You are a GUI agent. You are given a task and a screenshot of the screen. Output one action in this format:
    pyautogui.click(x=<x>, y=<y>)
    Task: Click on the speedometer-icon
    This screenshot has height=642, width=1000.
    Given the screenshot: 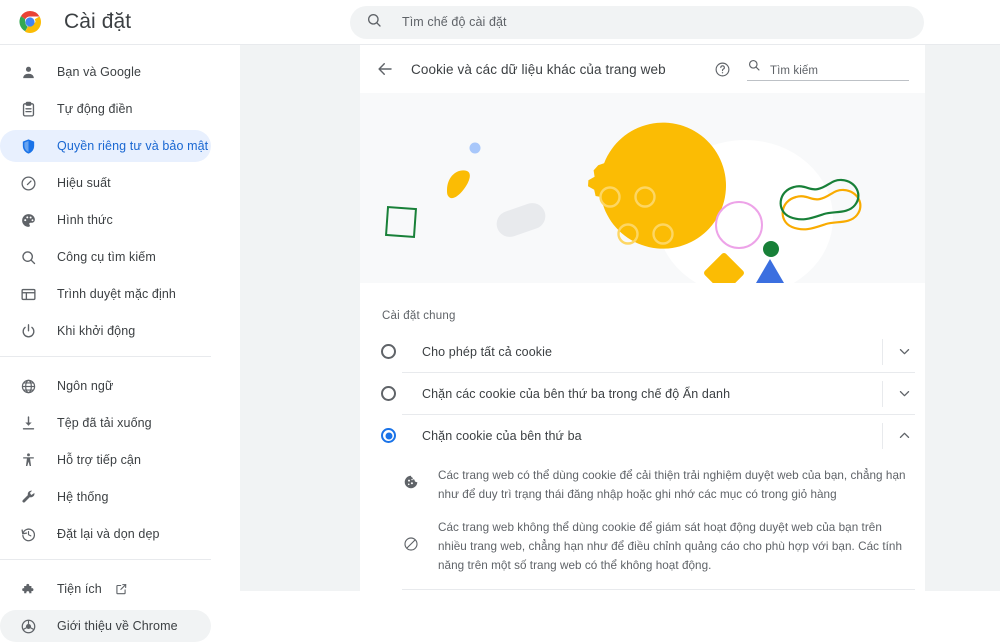 What is the action you would take?
    pyautogui.click(x=28, y=183)
    